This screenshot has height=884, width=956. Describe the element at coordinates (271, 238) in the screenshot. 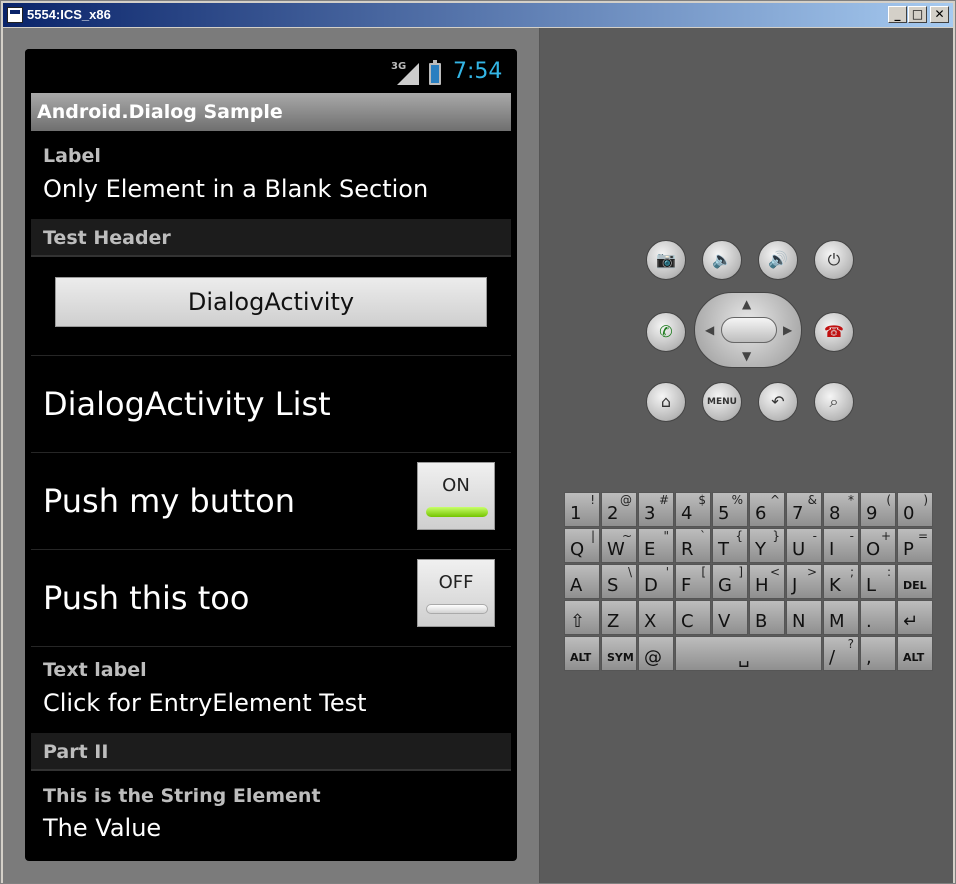

I see `test-header: Test Header` at that location.